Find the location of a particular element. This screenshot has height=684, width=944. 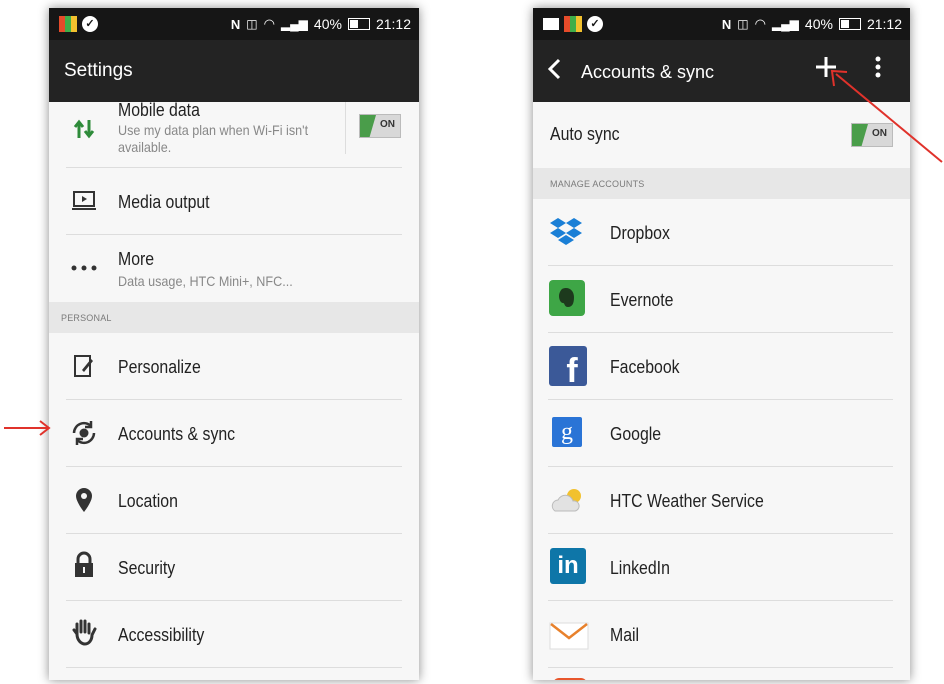

evernote-label: Evernote is located at coordinates (642, 300).